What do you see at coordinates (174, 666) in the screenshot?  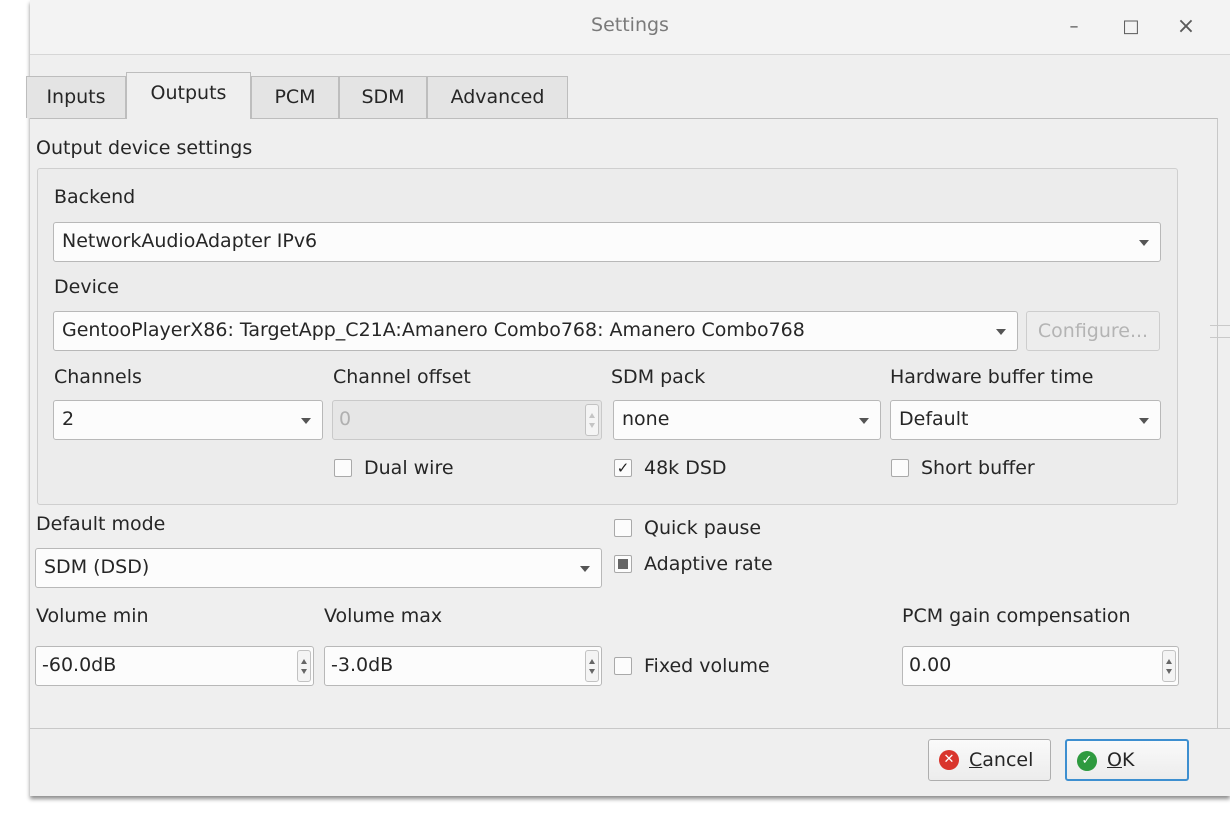 I see `volume-min-spinbox: -60.0dB` at bounding box center [174, 666].